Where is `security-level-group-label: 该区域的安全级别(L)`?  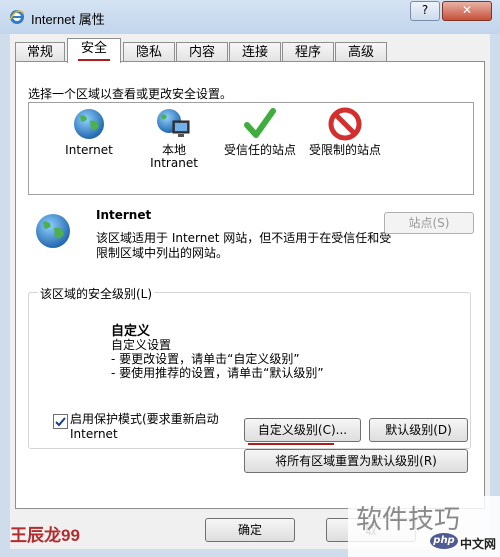 security-level-group-label: 该区域的安全级别(L) is located at coordinates (96, 293).